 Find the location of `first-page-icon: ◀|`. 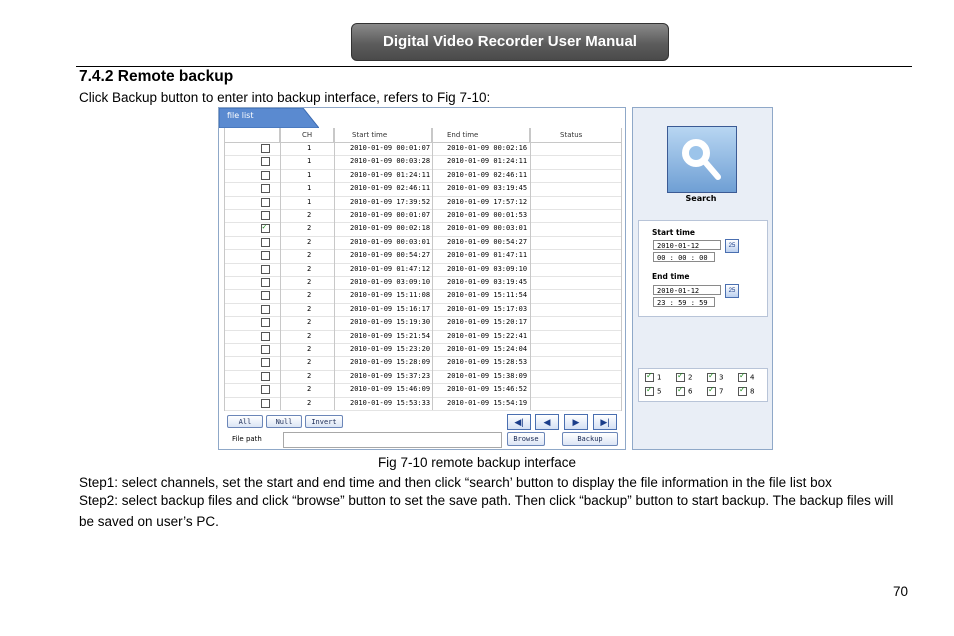

first-page-icon: ◀| is located at coordinates (519, 422).